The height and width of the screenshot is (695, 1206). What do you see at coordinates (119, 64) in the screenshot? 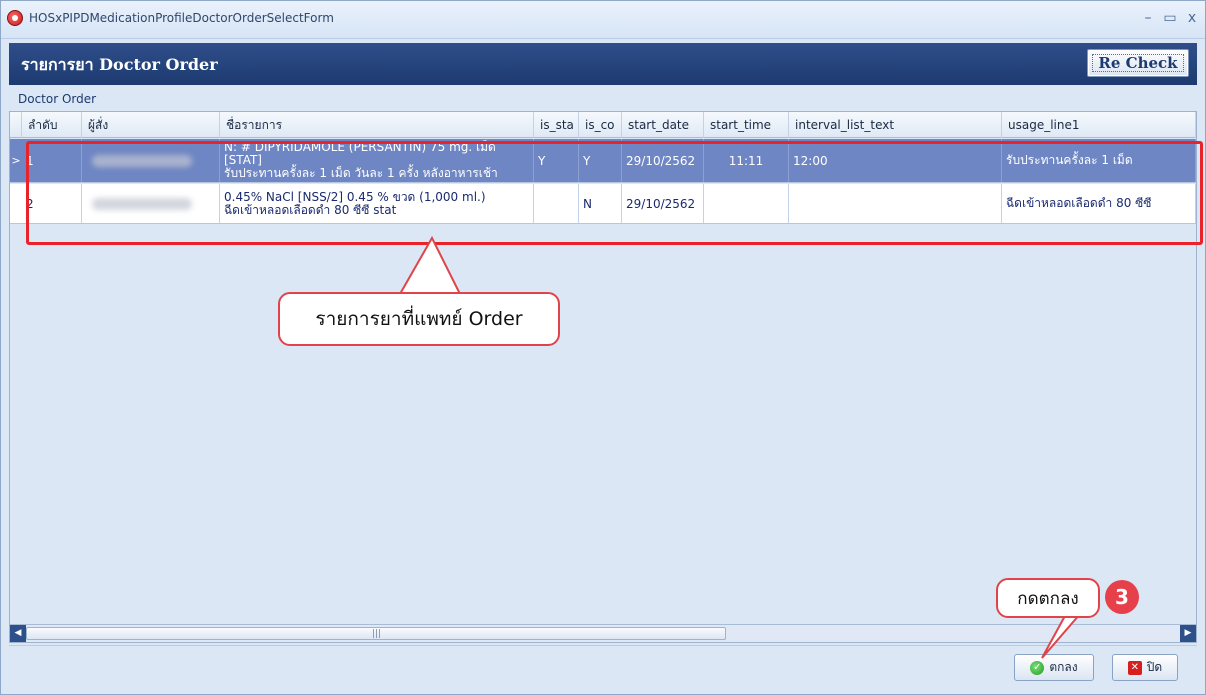
I see `page-title: รายการยา Doctor Order` at bounding box center [119, 64].